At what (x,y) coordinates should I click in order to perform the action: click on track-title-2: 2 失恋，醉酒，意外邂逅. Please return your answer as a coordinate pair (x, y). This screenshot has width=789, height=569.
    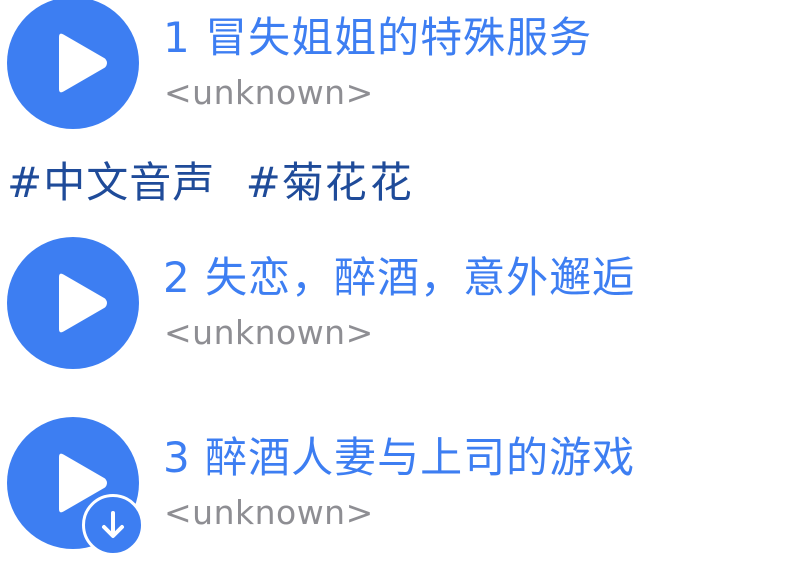
    Looking at the image, I should click on (399, 277).